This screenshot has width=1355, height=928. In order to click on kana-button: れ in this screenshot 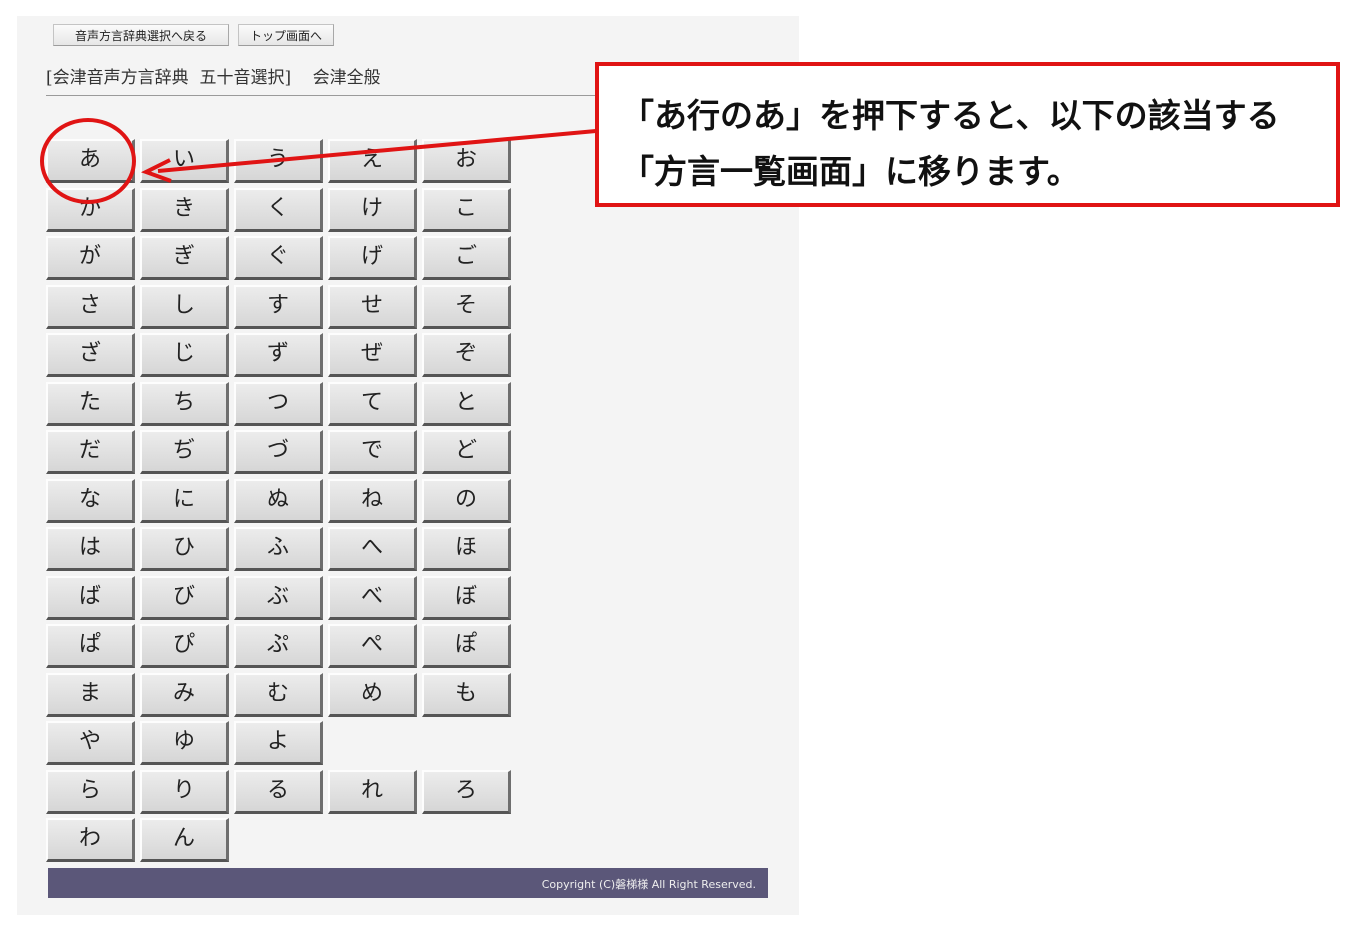, I will do `click(372, 792)`.